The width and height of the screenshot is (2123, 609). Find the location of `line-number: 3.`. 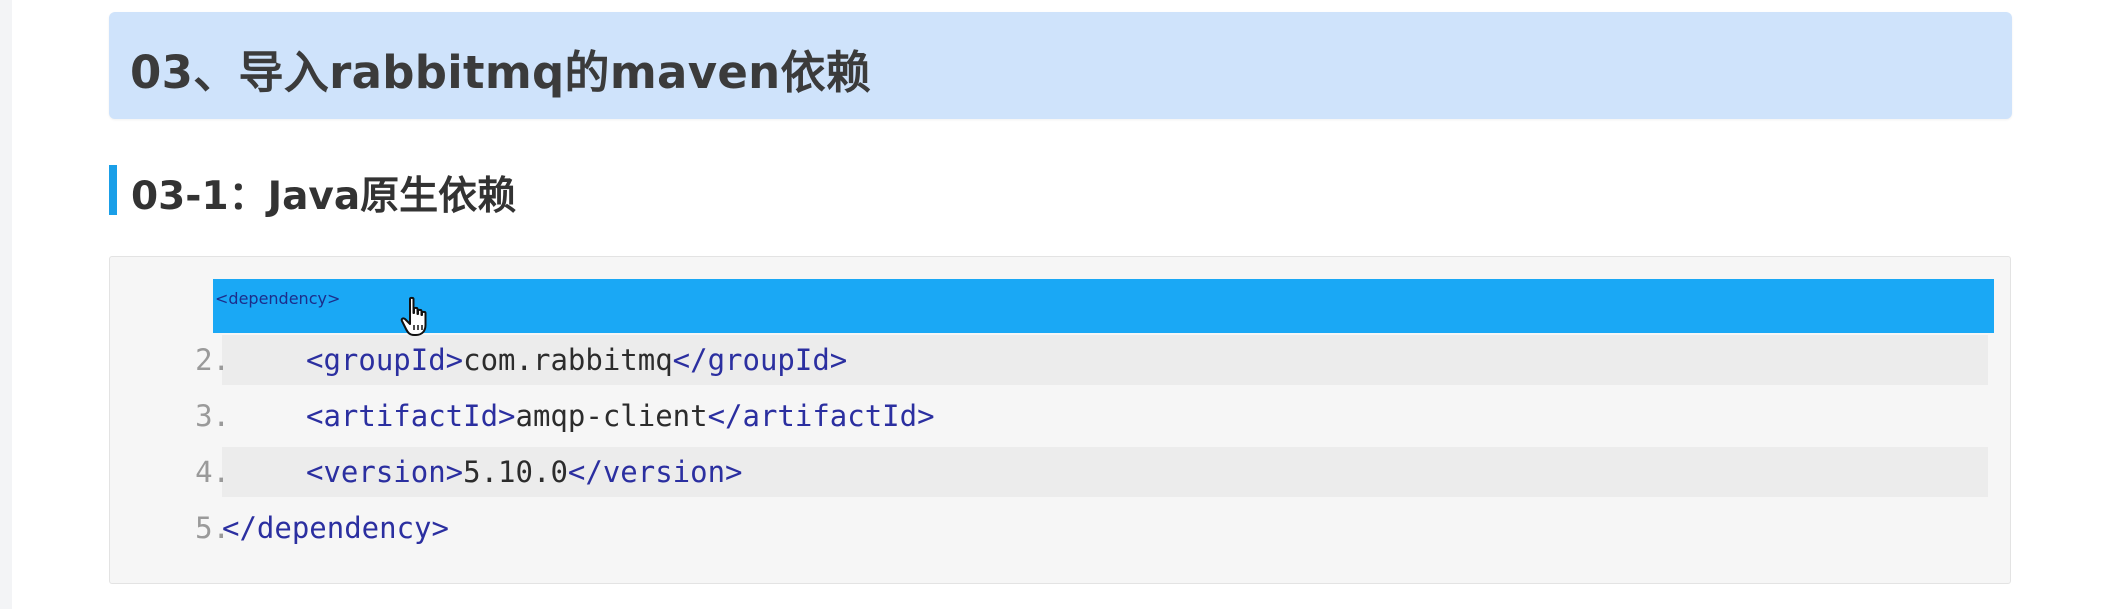

line-number: 3. is located at coordinates (212, 416).